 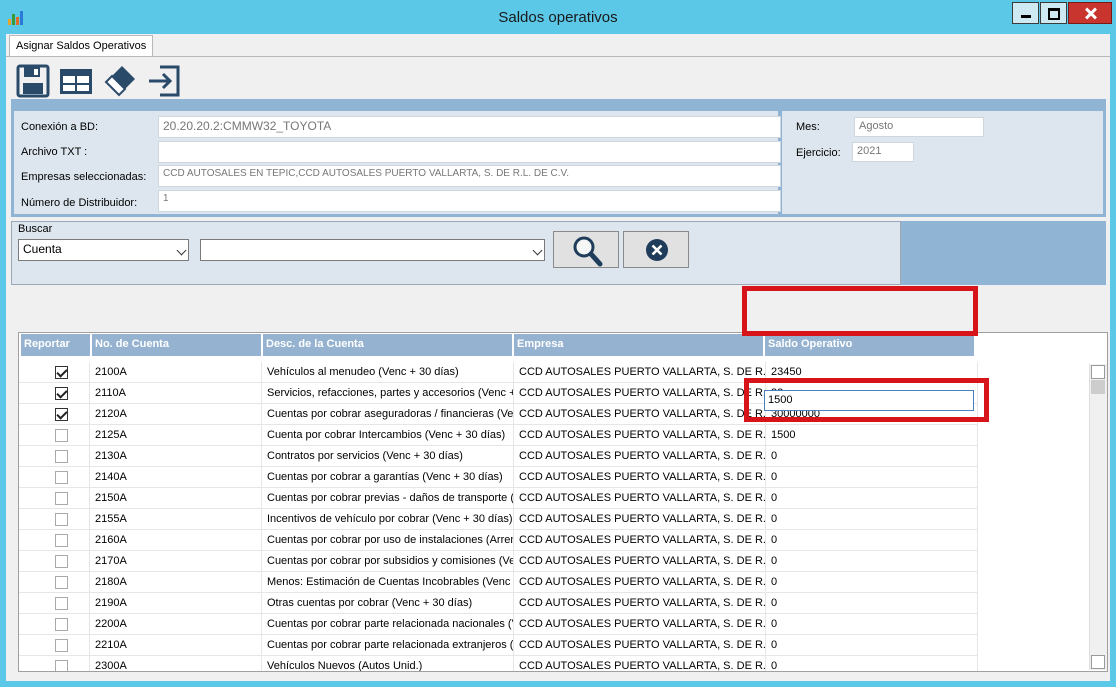 What do you see at coordinates (55, 345) in the screenshot?
I see `header-reportar: Reportar` at bounding box center [55, 345].